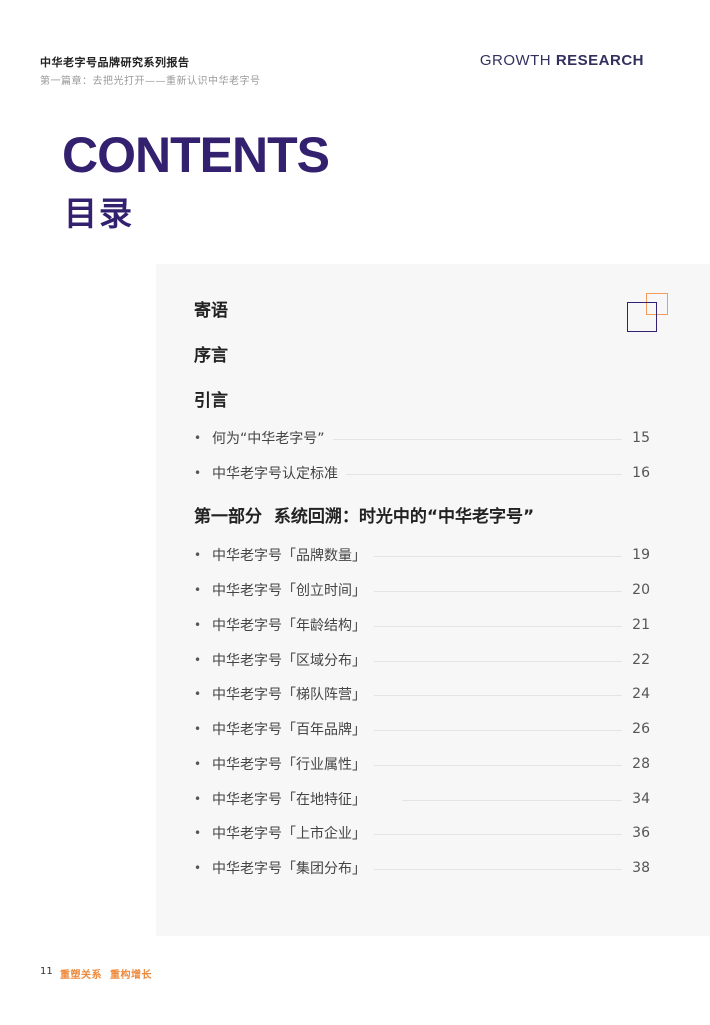 Image resolution: width=710 pixels, height=1025 pixels. What do you see at coordinates (289, 730) in the screenshot?
I see `toc-item-label: 中华老字号「百年品牌」` at bounding box center [289, 730].